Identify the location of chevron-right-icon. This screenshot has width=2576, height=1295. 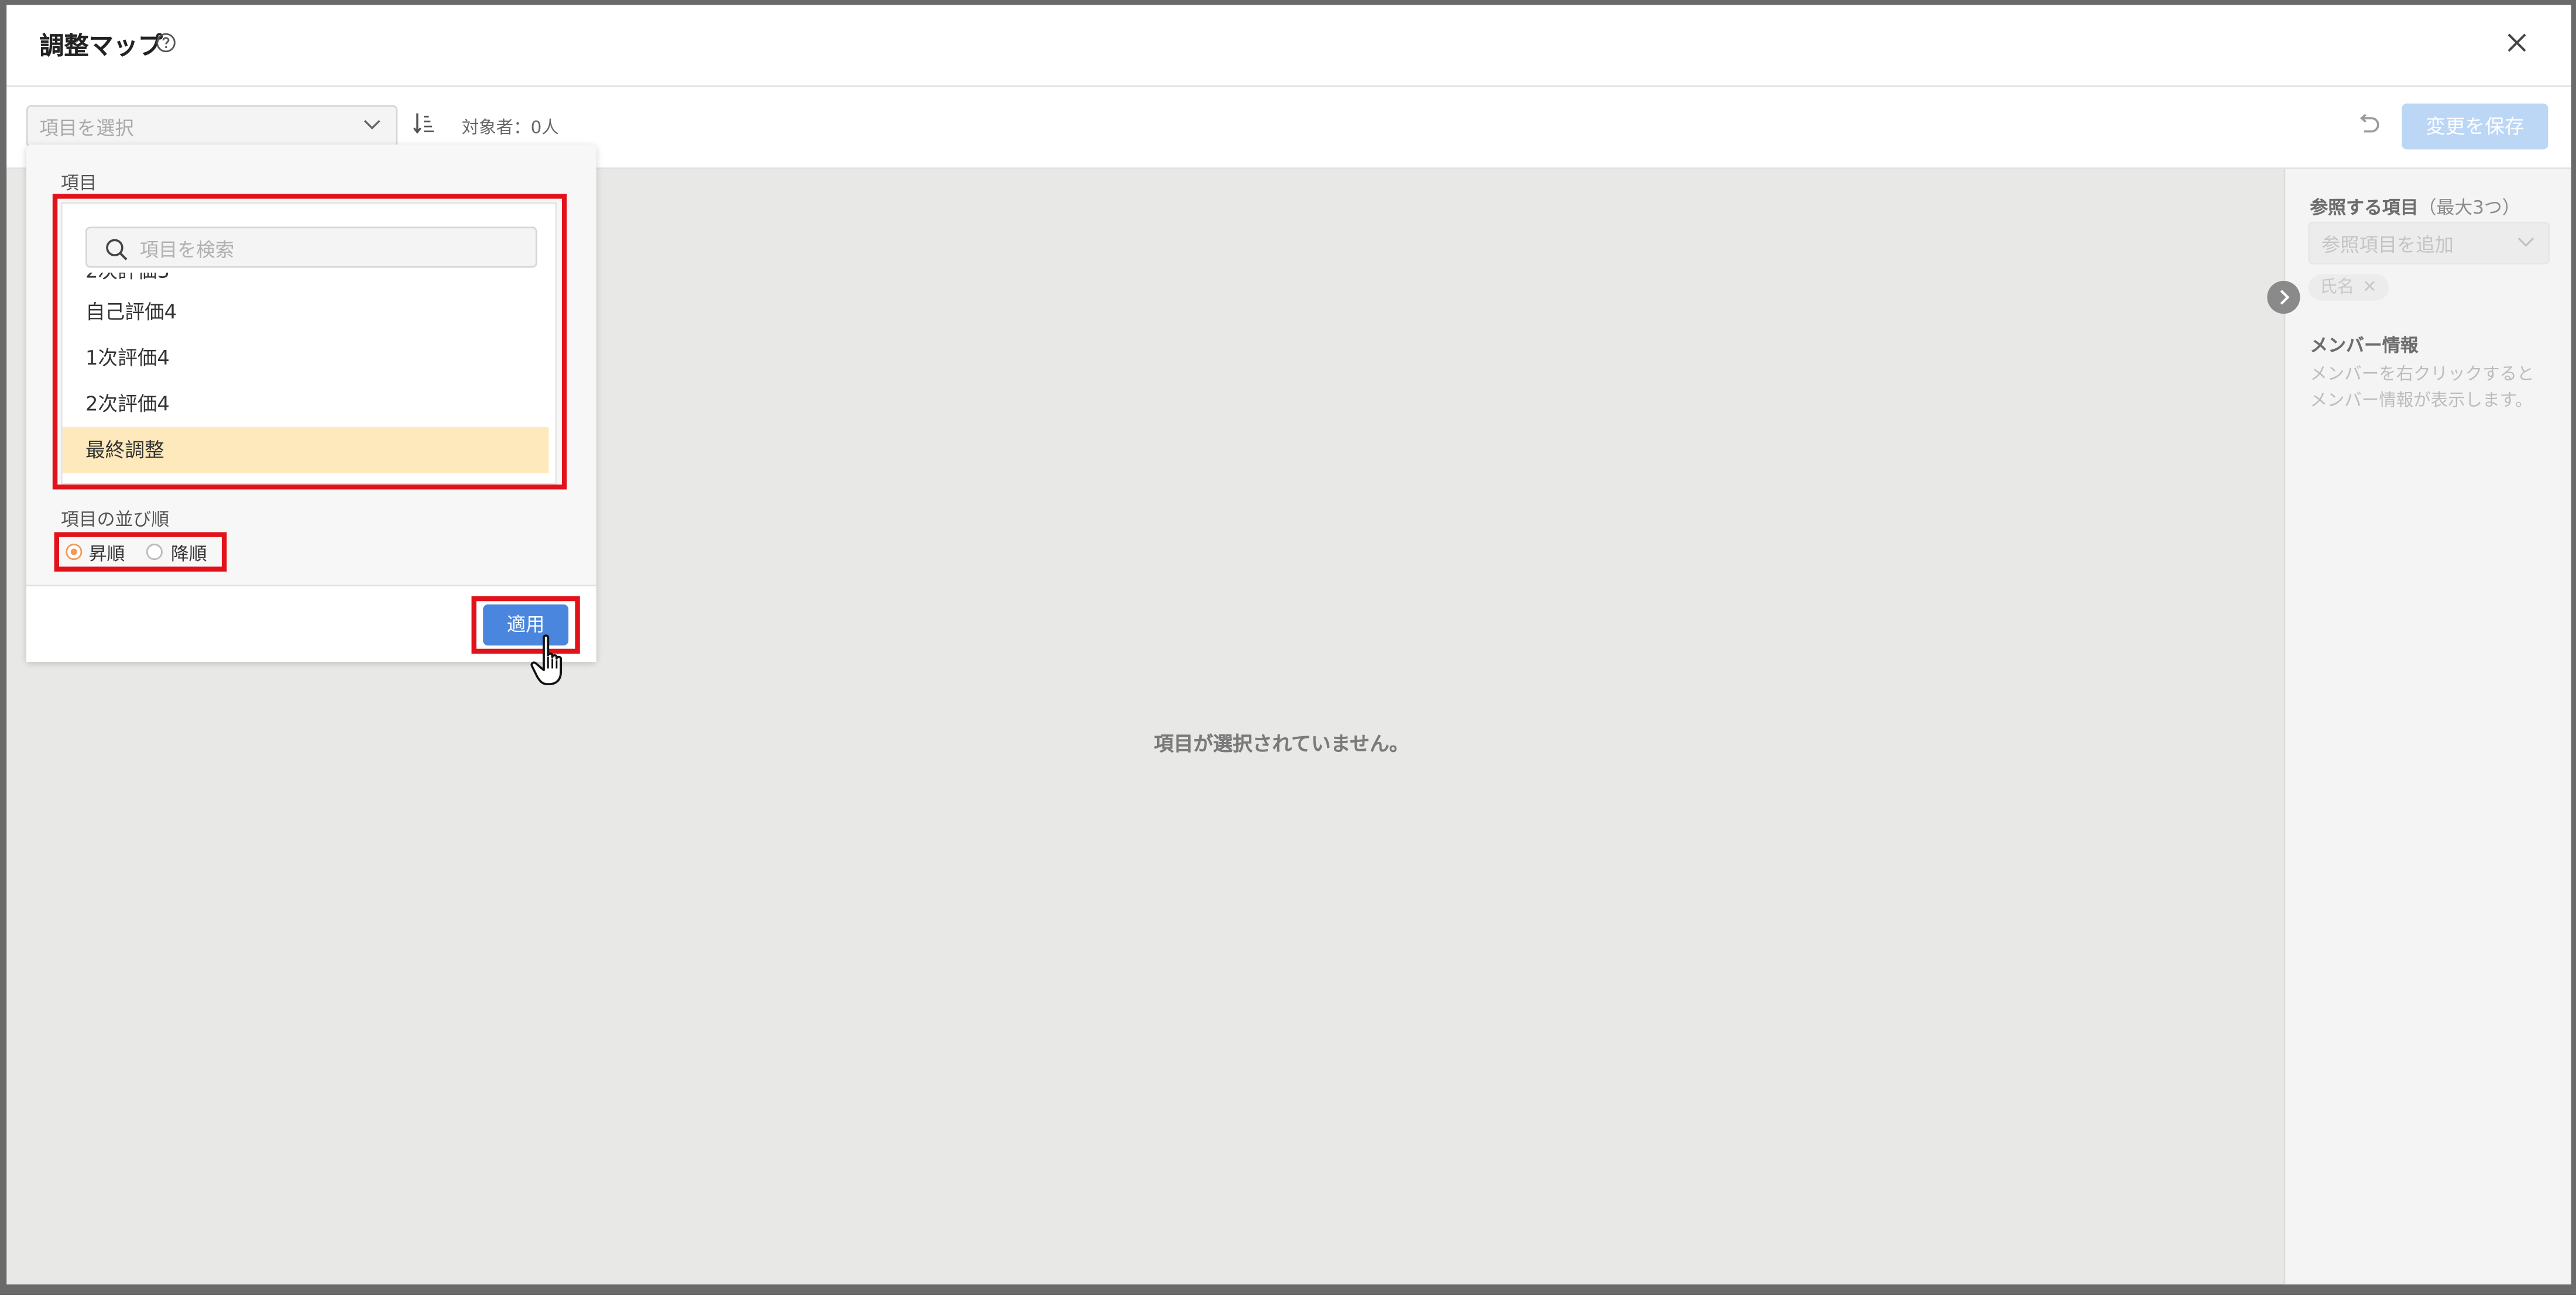
(2283, 297).